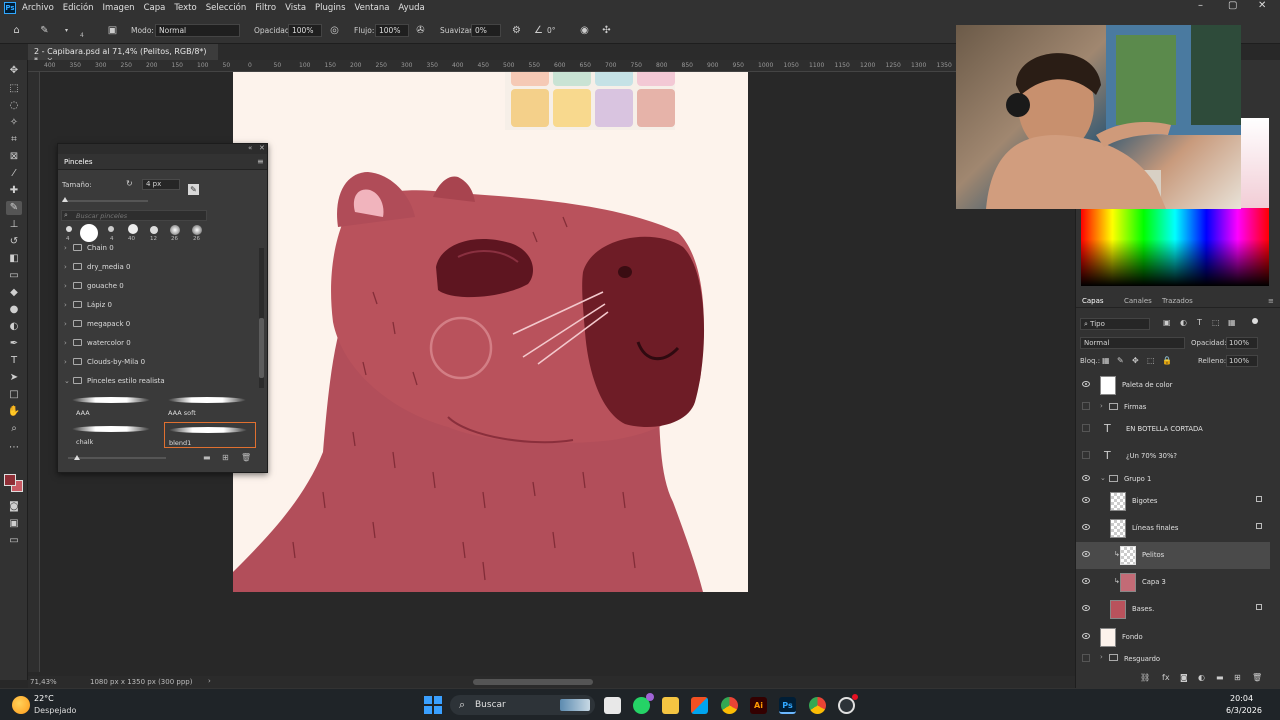 This screenshot has height=720, width=1280. Describe the element at coordinates (265, 8) in the screenshot. I see `menu-filtro: Filtro` at that location.